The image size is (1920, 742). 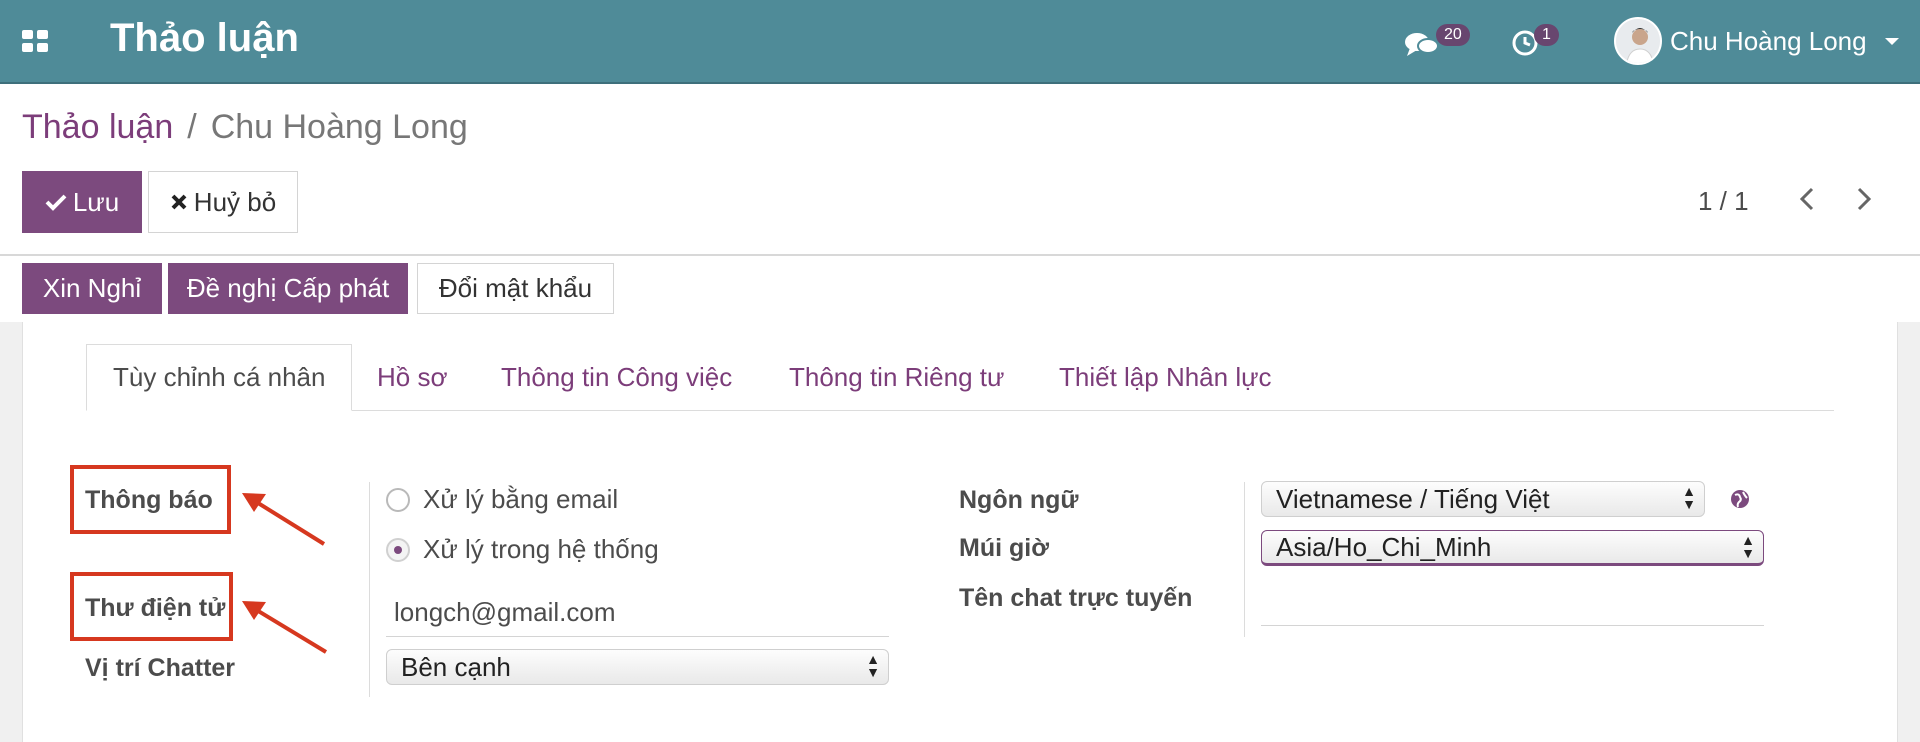 I want to click on save-button: Lưu, so click(x=82, y=202).